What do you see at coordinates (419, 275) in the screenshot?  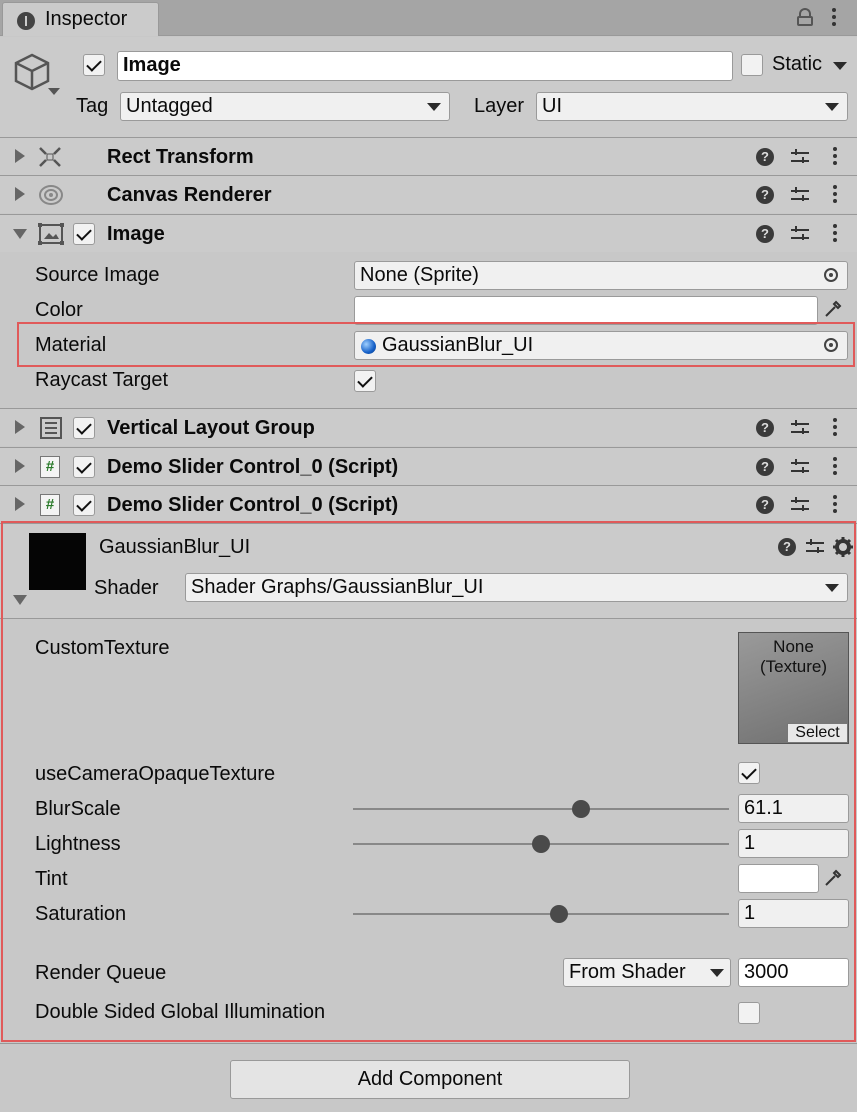 I see `source-image-value: None (Sprite)` at bounding box center [419, 275].